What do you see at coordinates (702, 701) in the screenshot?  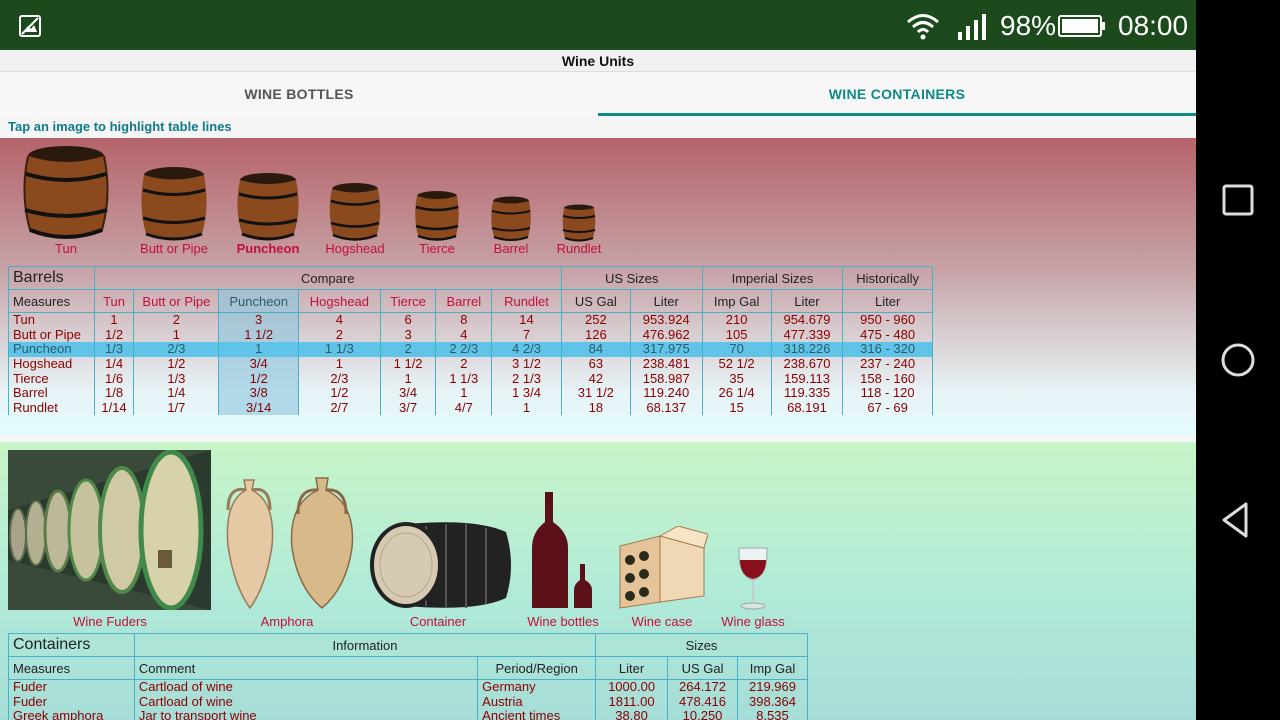 I see `table-cell: 478.416` at bounding box center [702, 701].